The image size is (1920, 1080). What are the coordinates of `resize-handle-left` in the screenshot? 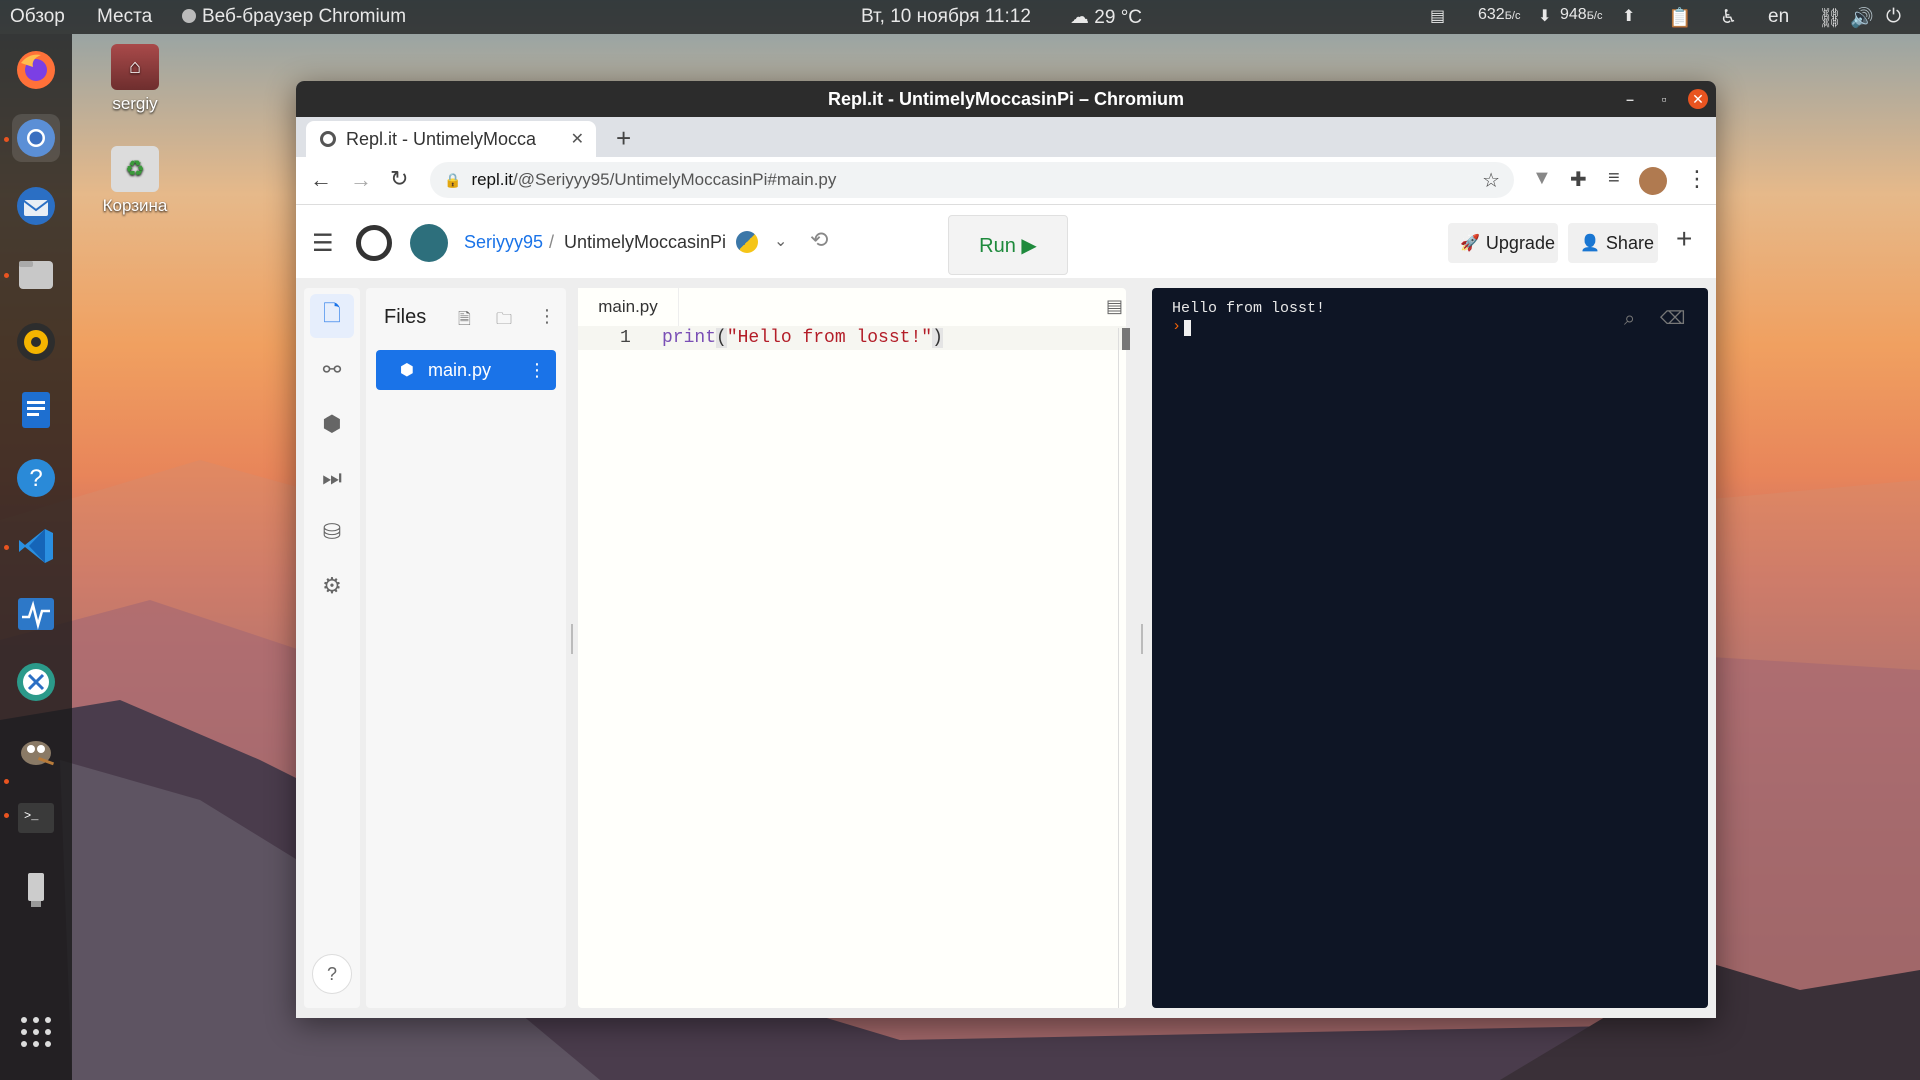 It's located at (572, 639).